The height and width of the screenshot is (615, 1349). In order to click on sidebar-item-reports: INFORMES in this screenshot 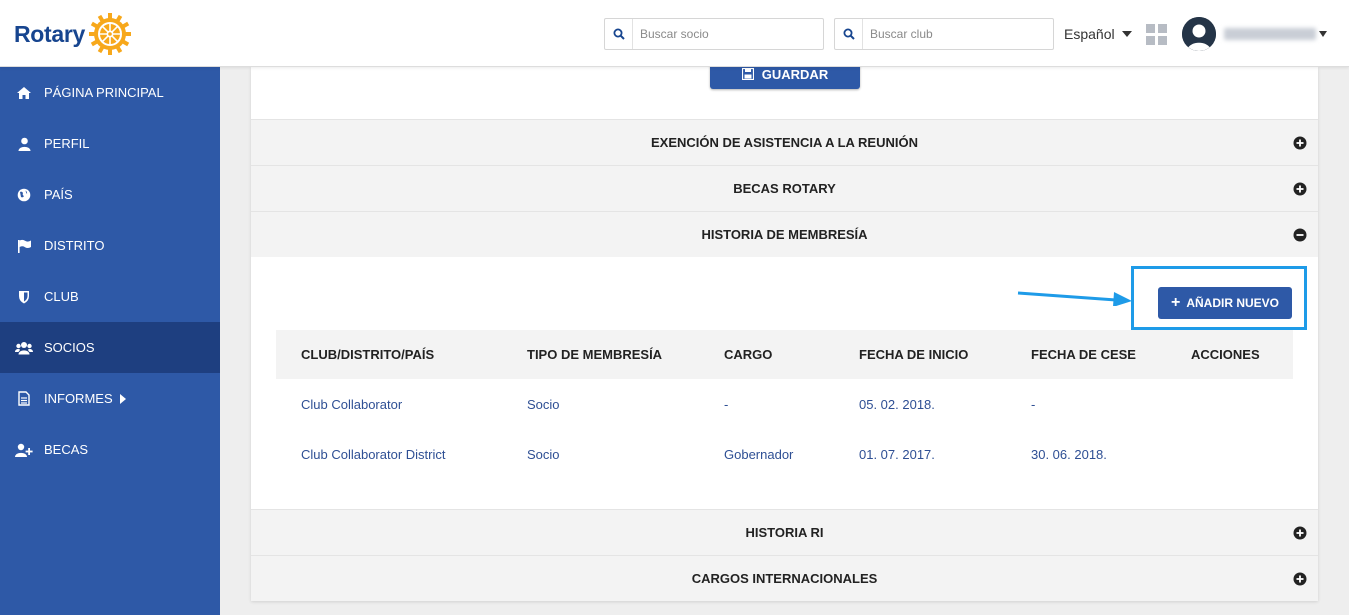, I will do `click(110, 398)`.